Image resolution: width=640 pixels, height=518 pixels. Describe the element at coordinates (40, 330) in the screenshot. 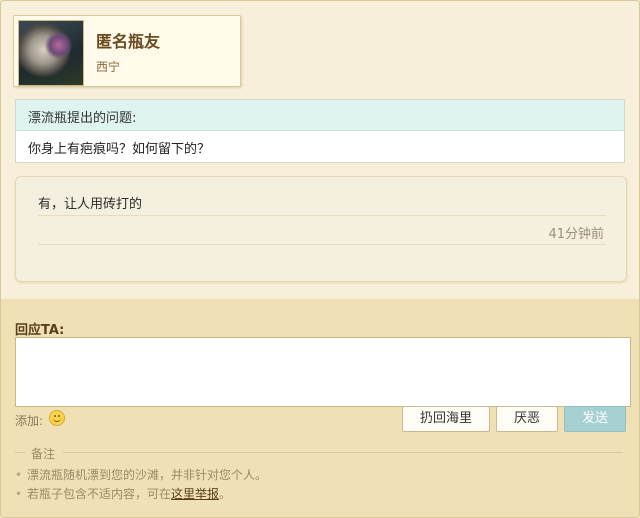

I see `reply-label: 回应TA:` at that location.